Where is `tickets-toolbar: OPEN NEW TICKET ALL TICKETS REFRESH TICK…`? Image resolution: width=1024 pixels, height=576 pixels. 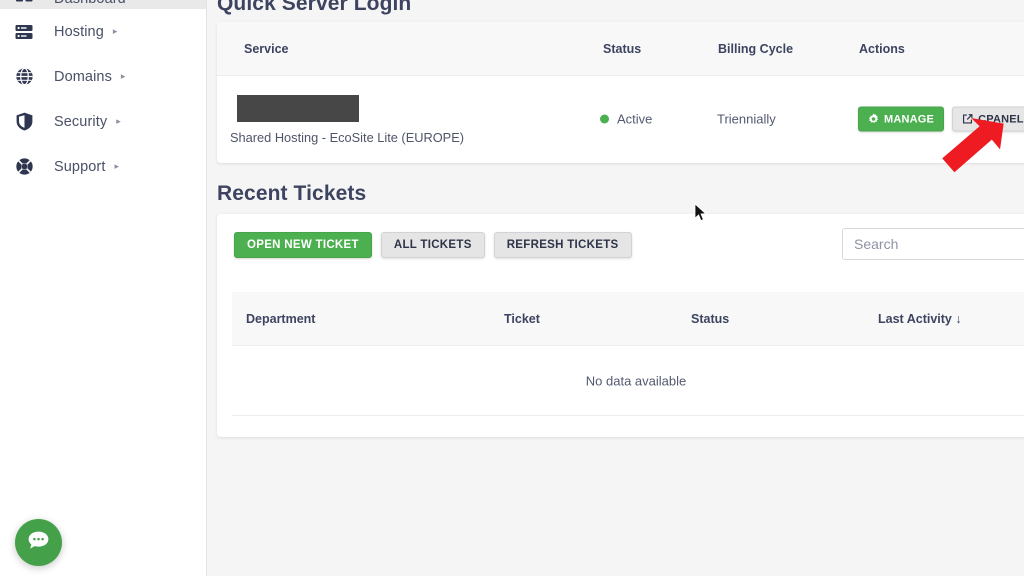 tickets-toolbar: OPEN NEW TICKET ALL TICKETS REFRESH TICK… is located at coordinates (433, 245).